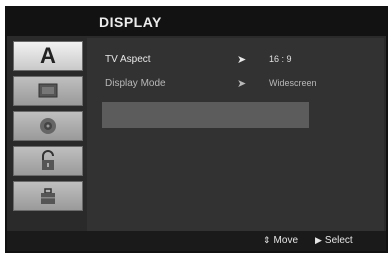 The width and height of the screenshot is (391, 257). Describe the element at coordinates (338, 240) in the screenshot. I see `select-label: Select` at that location.